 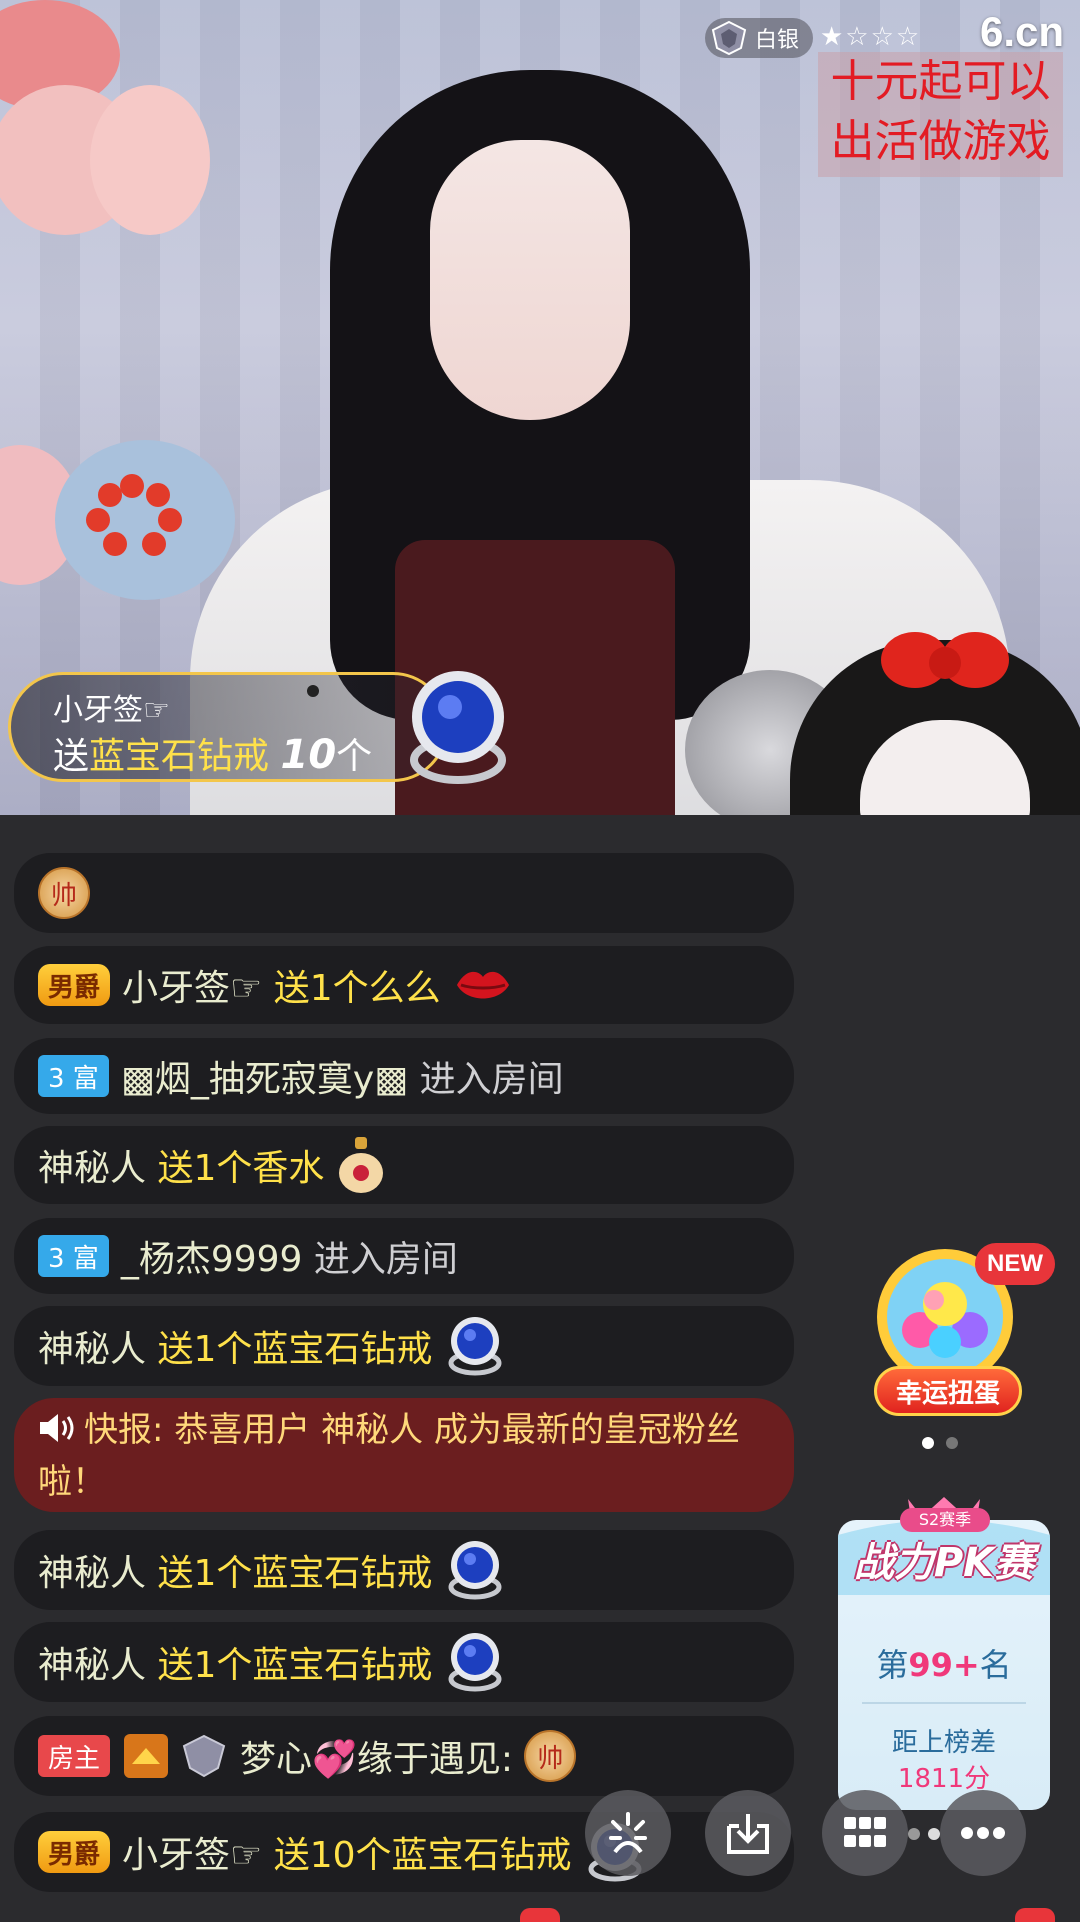 I want to click on gift-banner-send-word: 送, so click(x=71, y=756).